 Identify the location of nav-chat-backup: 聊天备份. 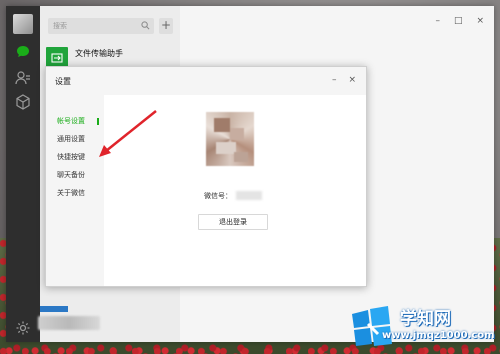
(71, 175).